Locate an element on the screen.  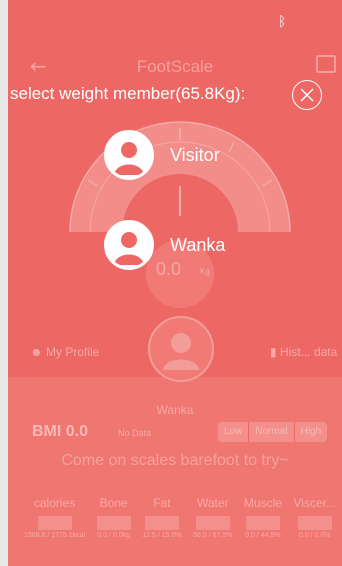
profile-name: Wanka is located at coordinates (175, 410).